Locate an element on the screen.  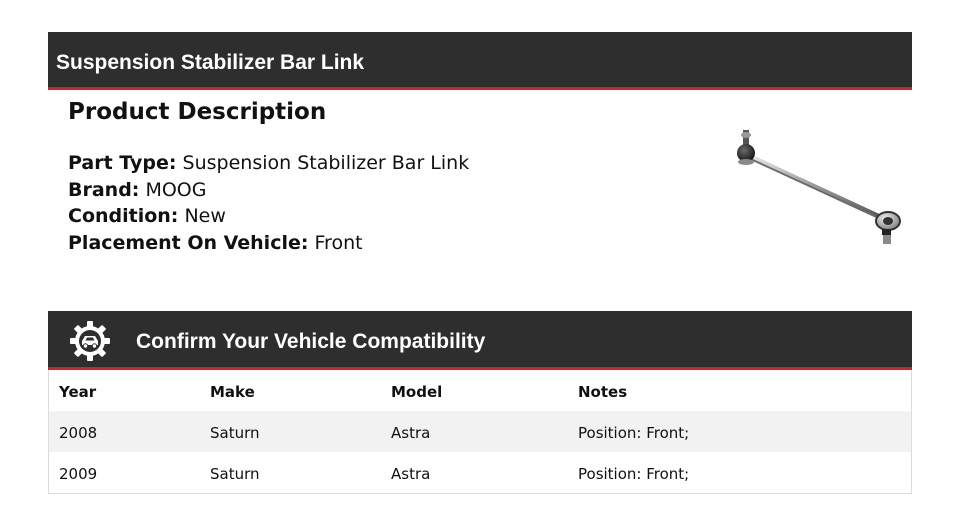
table-header-row: Year Make Model Notes is located at coordinates (480, 390).